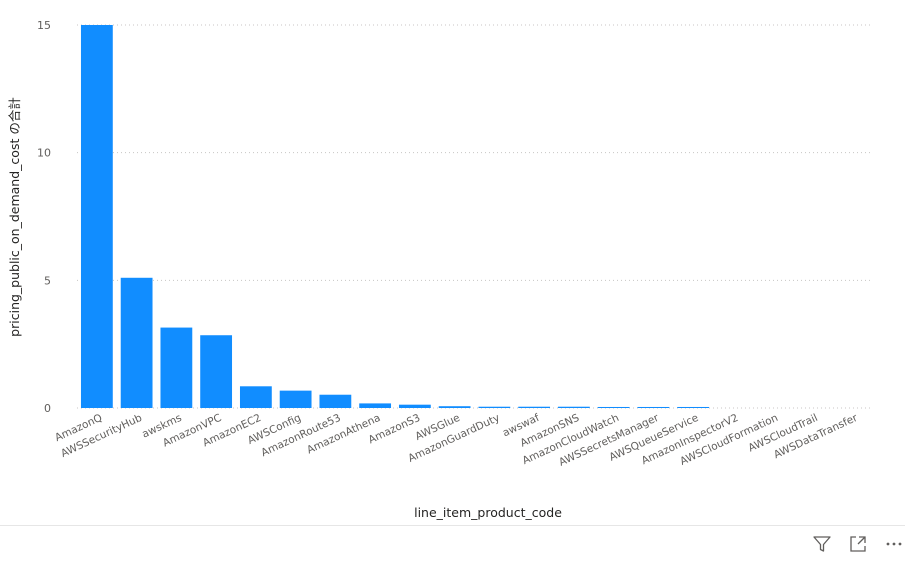 The width and height of the screenshot is (917, 568). Describe the element at coordinates (488, 512) in the screenshot. I see `x-axis-title: line_item_product_code` at that location.